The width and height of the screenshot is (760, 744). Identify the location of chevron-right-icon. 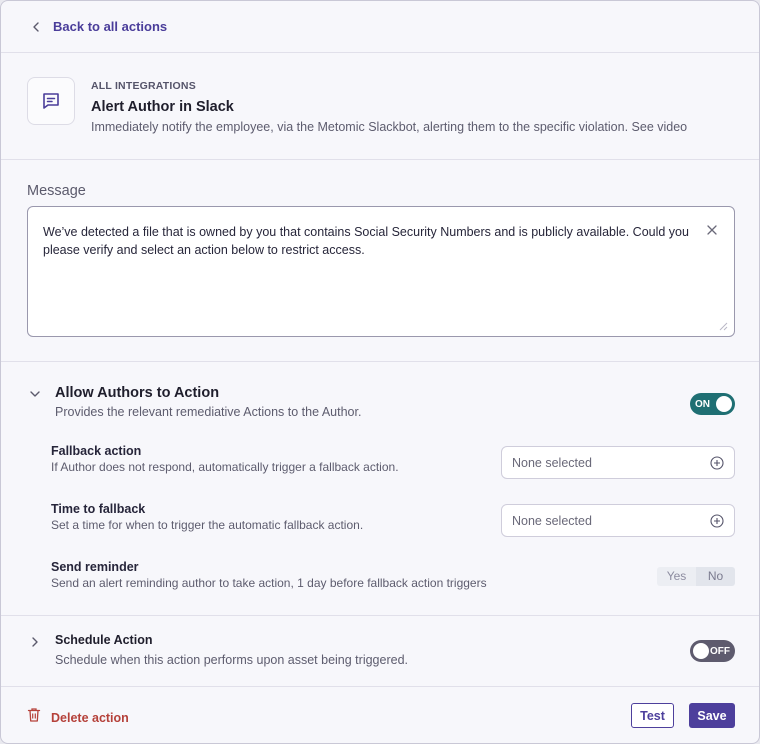
(35, 642).